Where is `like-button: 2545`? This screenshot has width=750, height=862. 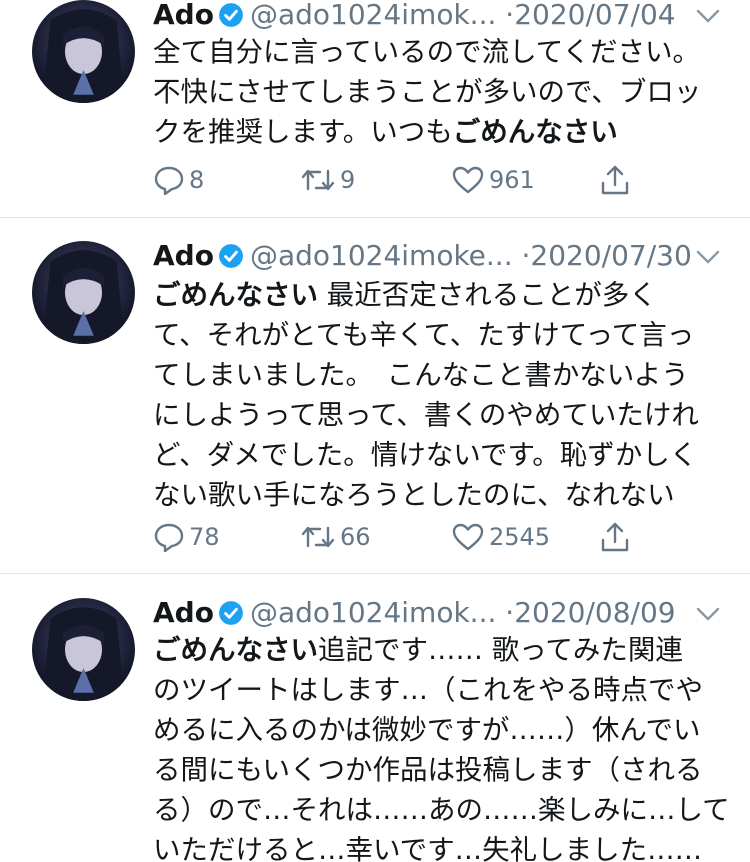 like-button: 2545 is located at coordinates (500, 537).